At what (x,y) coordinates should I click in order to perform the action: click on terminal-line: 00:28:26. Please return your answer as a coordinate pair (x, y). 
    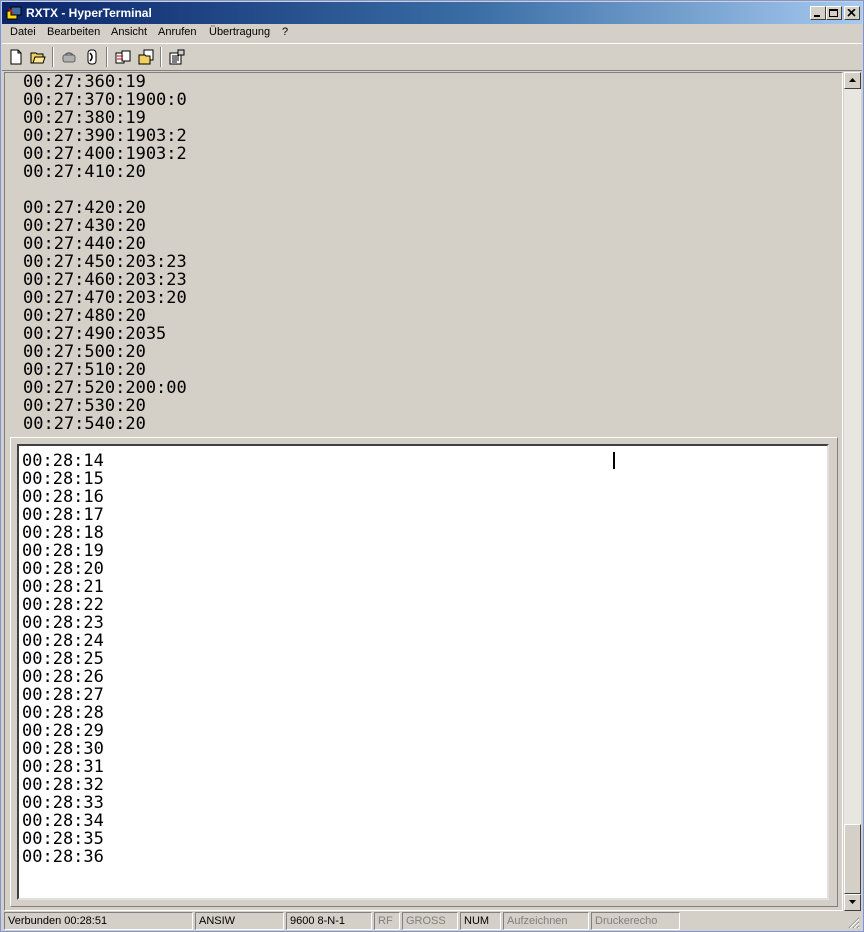
    Looking at the image, I should click on (63, 677).